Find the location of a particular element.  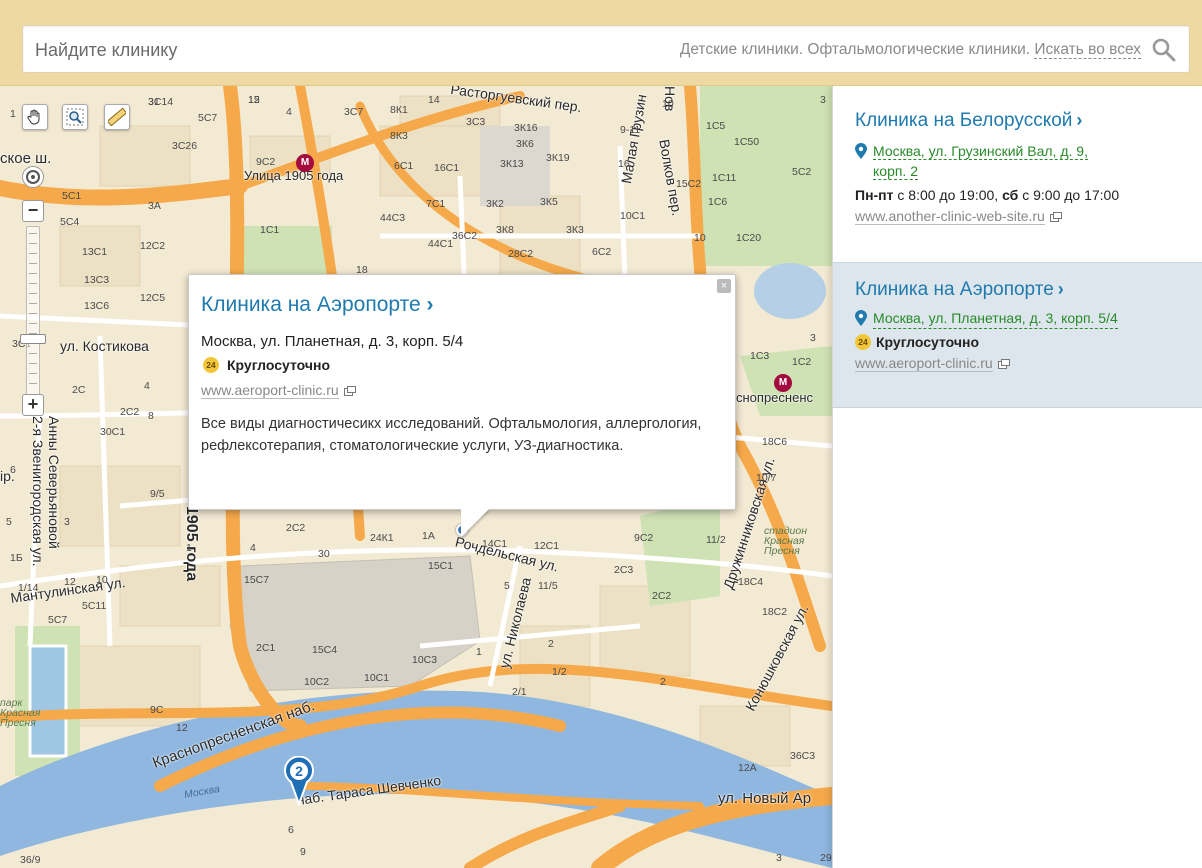

balloon-title-link: Клиника на Аэропорте › is located at coordinates (317, 305).